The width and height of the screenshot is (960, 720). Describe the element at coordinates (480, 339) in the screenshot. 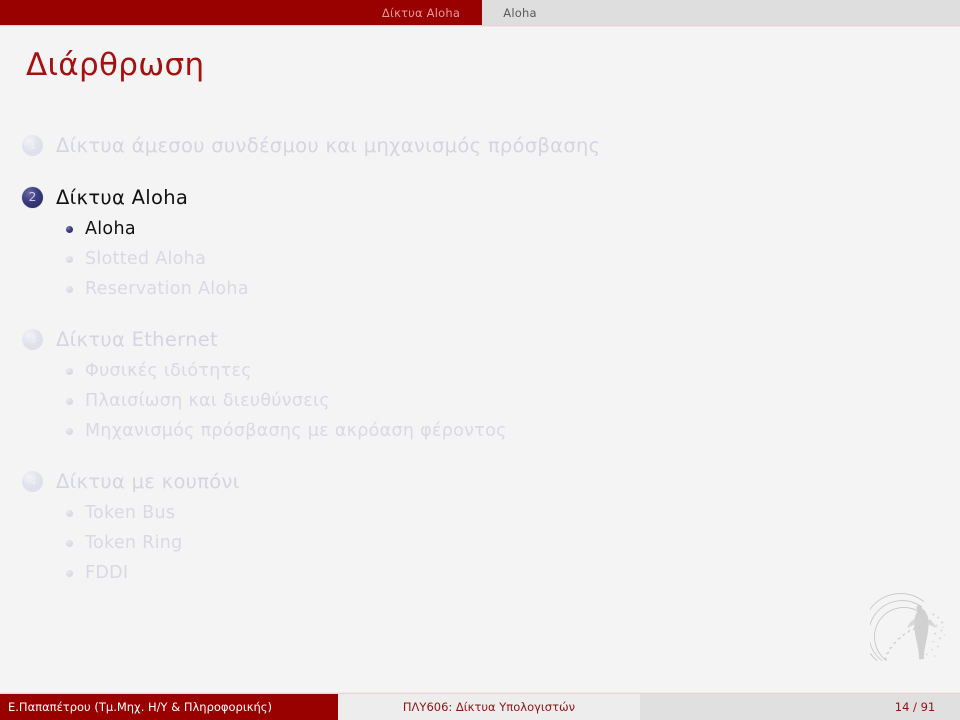

I see `outline-section-row: 3 Δίκτυα Ethernet` at that location.